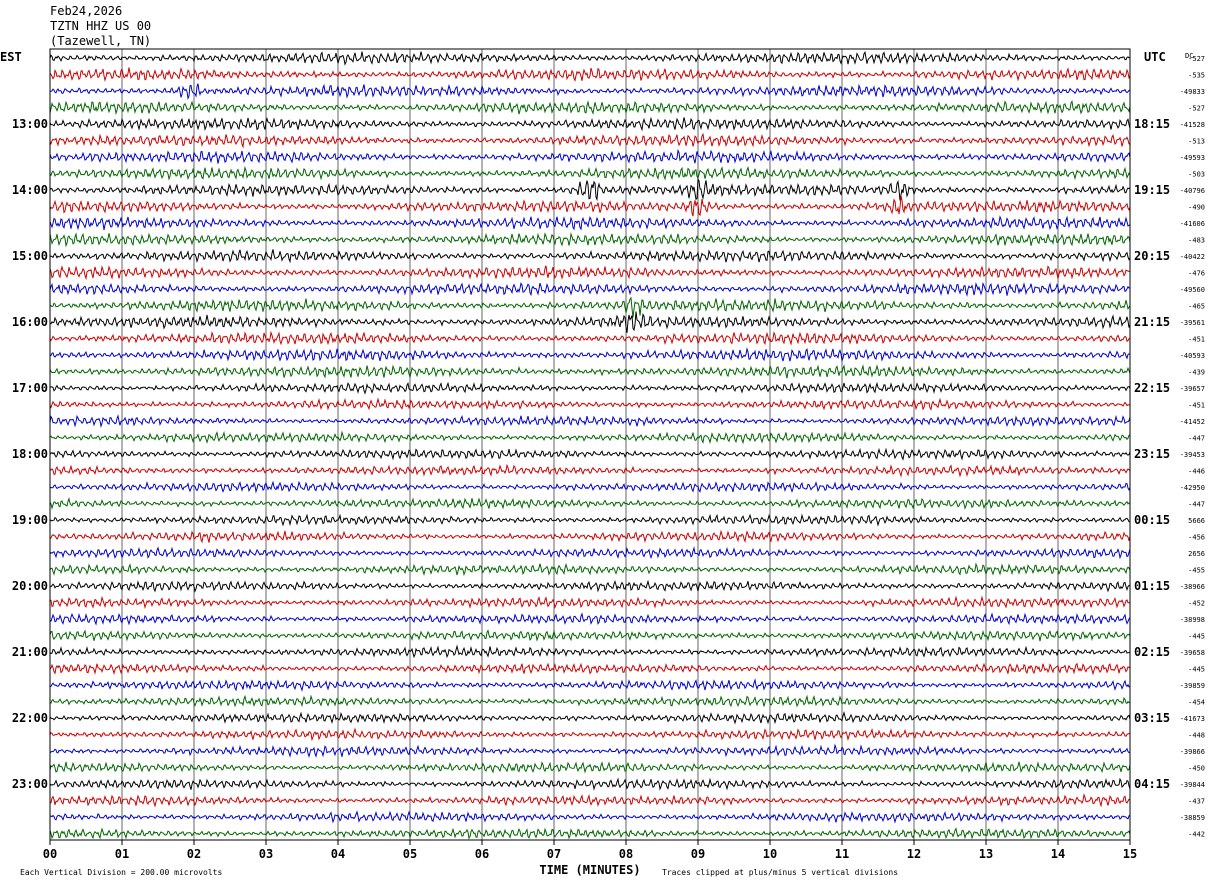 Image resolution: width=1210 pixels, height=886 pixels. What do you see at coordinates (589, 870) in the screenshot?
I see `x-axis-title: TIME (MINUTES)` at bounding box center [589, 870].